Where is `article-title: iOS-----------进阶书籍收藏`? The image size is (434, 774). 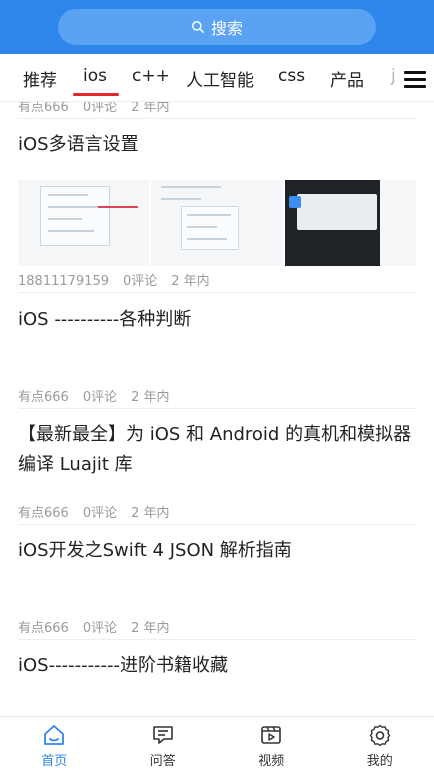
article-title: iOS-----------进阶书籍收藏 is located at coordinates (217, 666).